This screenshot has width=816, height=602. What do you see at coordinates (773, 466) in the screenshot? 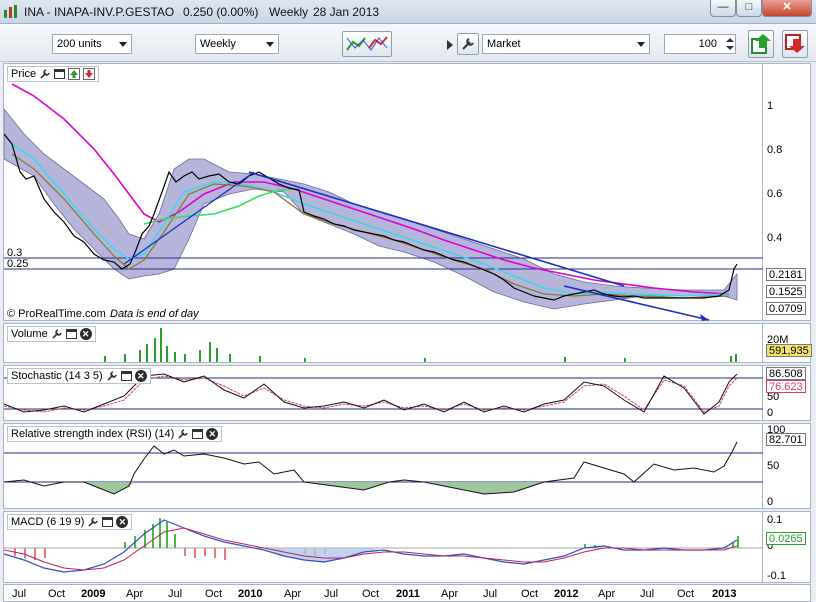
I see `rsi-tick-50: 50` at bounding box center [773, 466].